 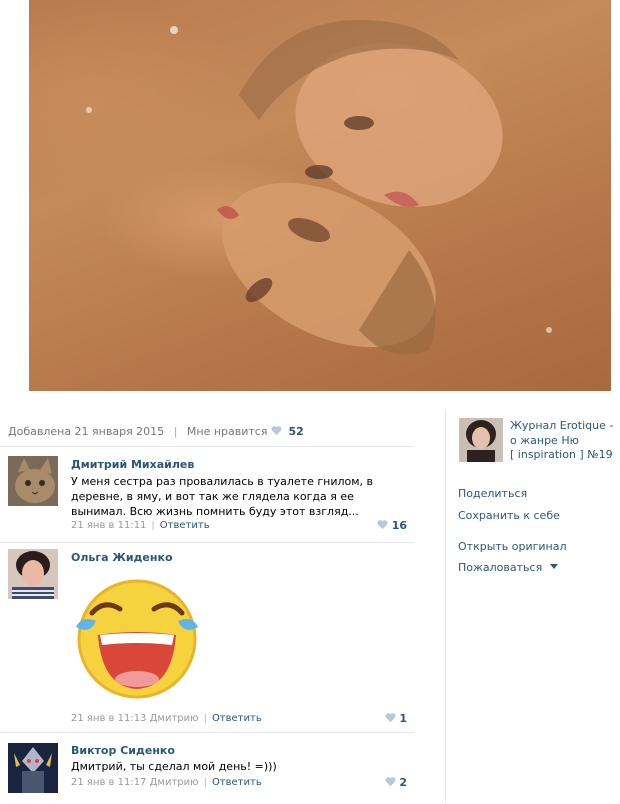 I want to click on comment-like-count: 16, so click(x=399, y=525).